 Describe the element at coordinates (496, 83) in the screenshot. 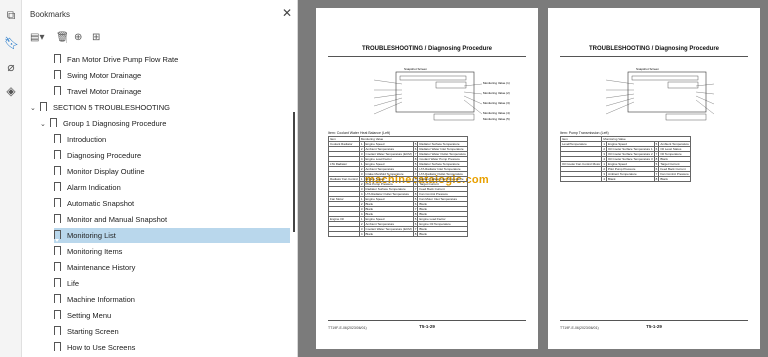

I see `monitoring-value-label: Monitoring Value (1)` at that location.